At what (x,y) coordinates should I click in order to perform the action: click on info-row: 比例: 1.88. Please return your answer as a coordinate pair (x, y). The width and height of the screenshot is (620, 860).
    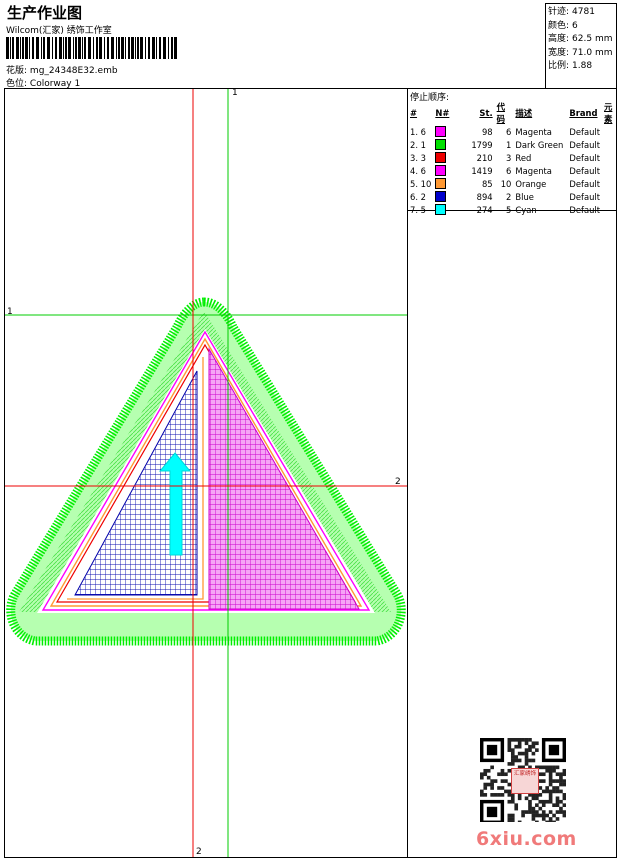
    Looking at the image, I should click on (570, 64).